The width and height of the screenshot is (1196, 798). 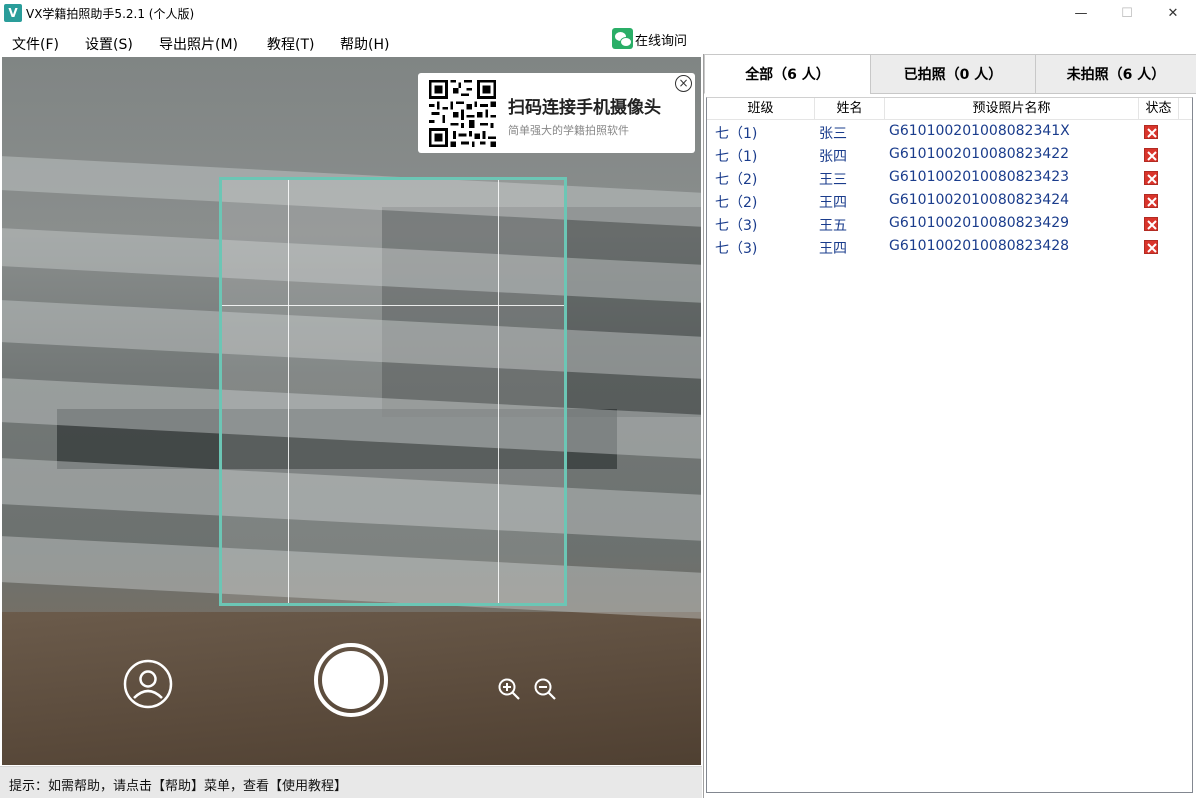 I want to click on tab-not-photographed: 未拍照（6 人）, so click(x=1115, y=74).